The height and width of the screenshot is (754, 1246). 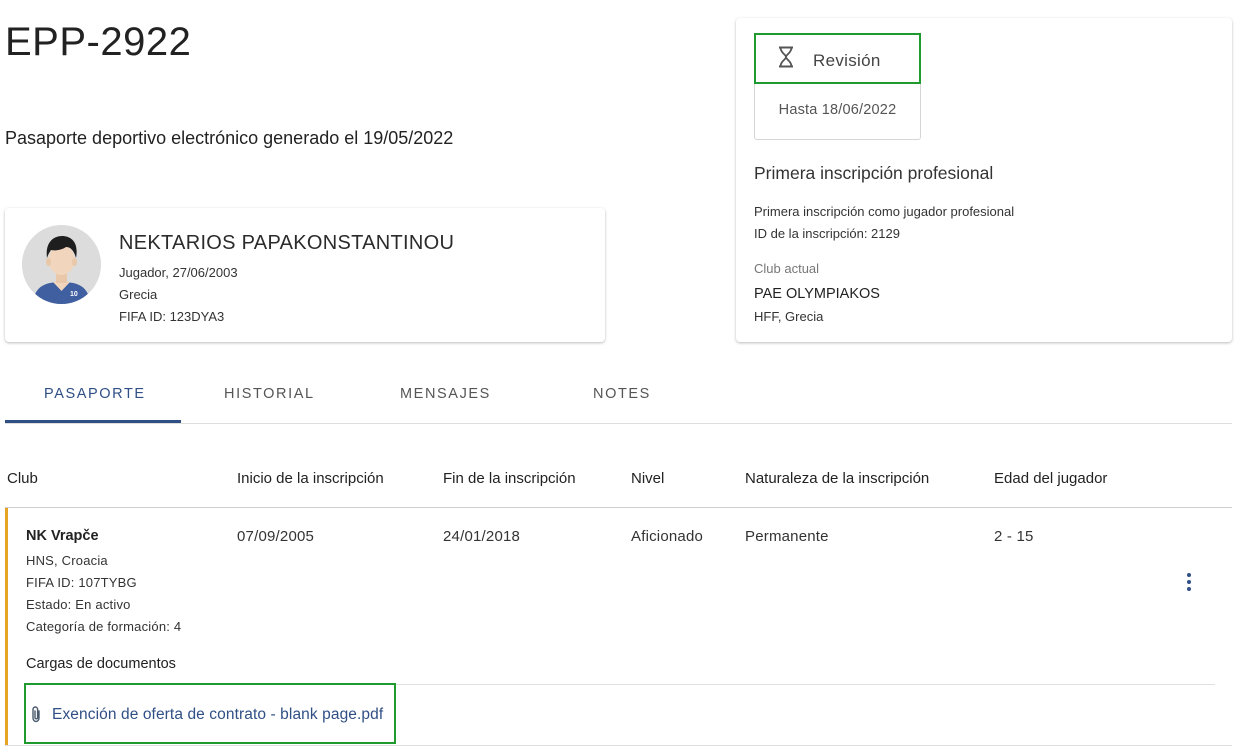 What do you see at coordinates (827, 233) in the screenshot?
I see `registration-id: ID de la inscripción: 2129` at bounding box center [827, 233].